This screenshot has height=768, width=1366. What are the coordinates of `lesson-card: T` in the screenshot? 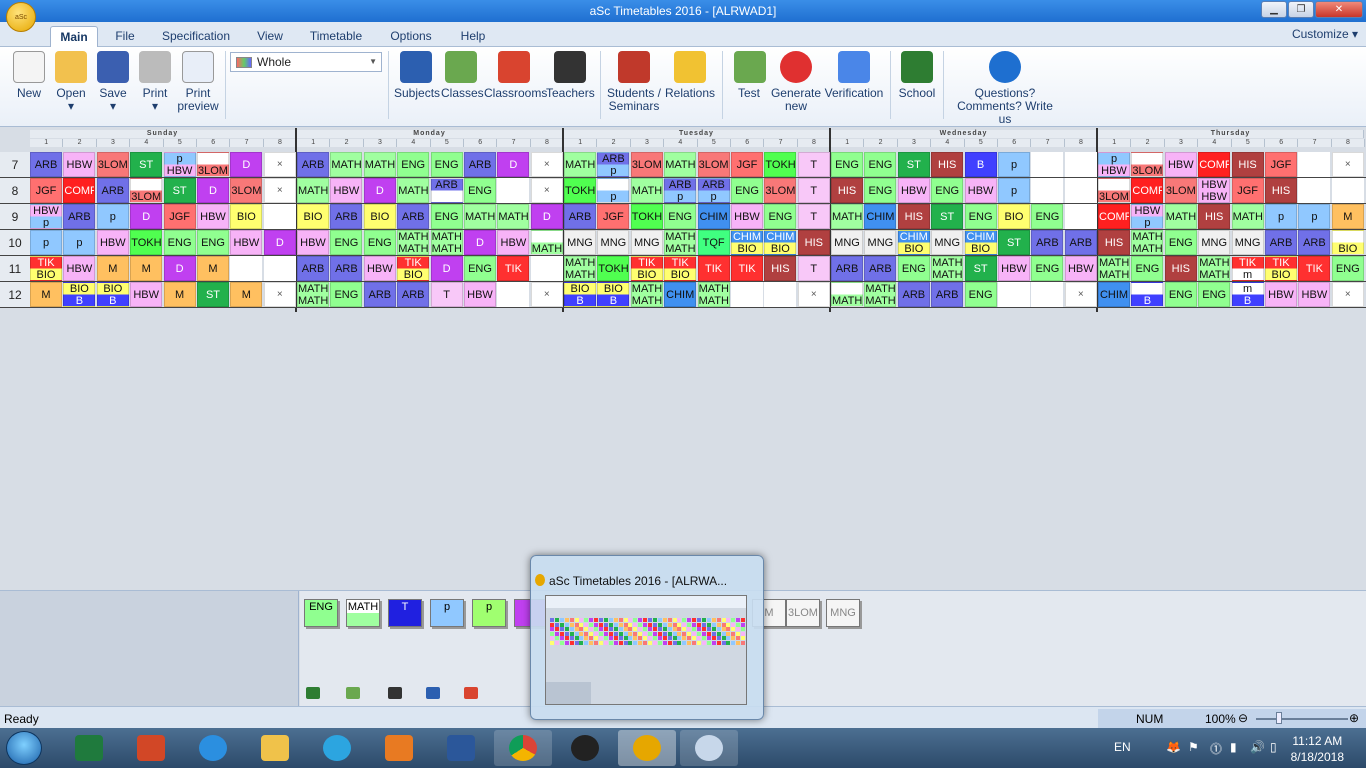 It's located at (813, 190).